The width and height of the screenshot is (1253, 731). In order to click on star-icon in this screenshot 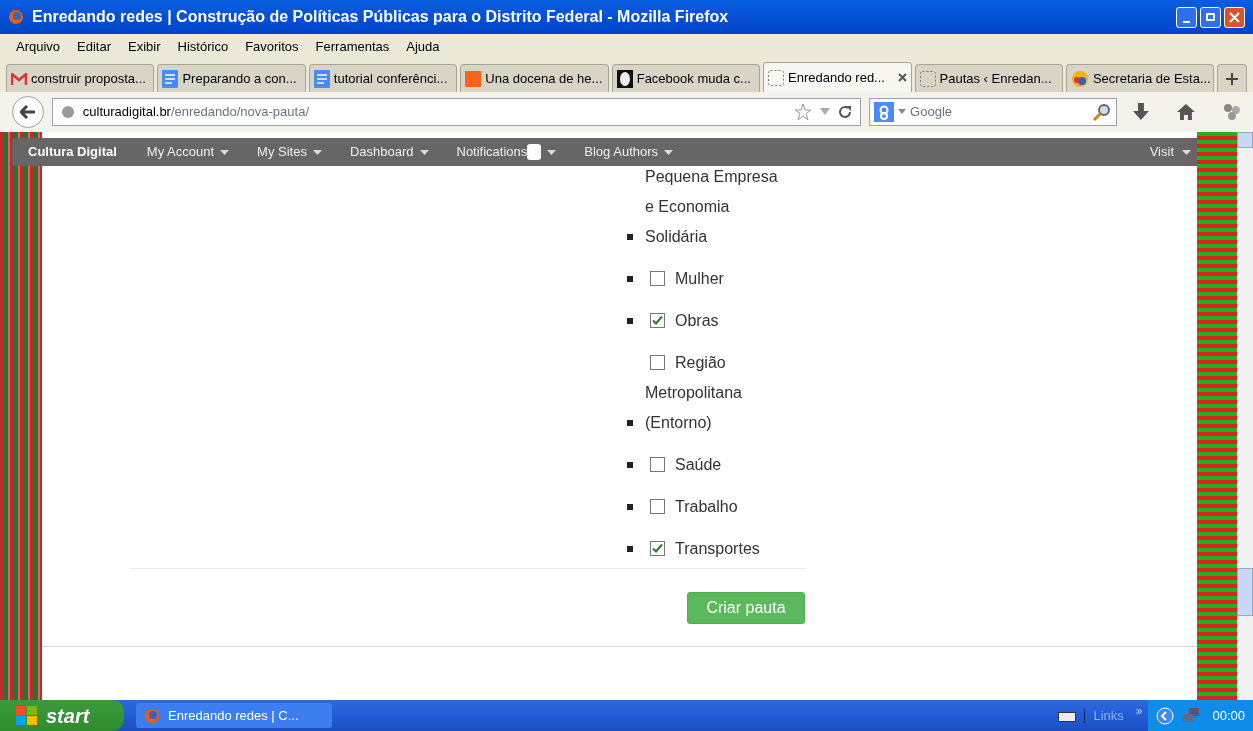, I will do `click(803, 112)`.